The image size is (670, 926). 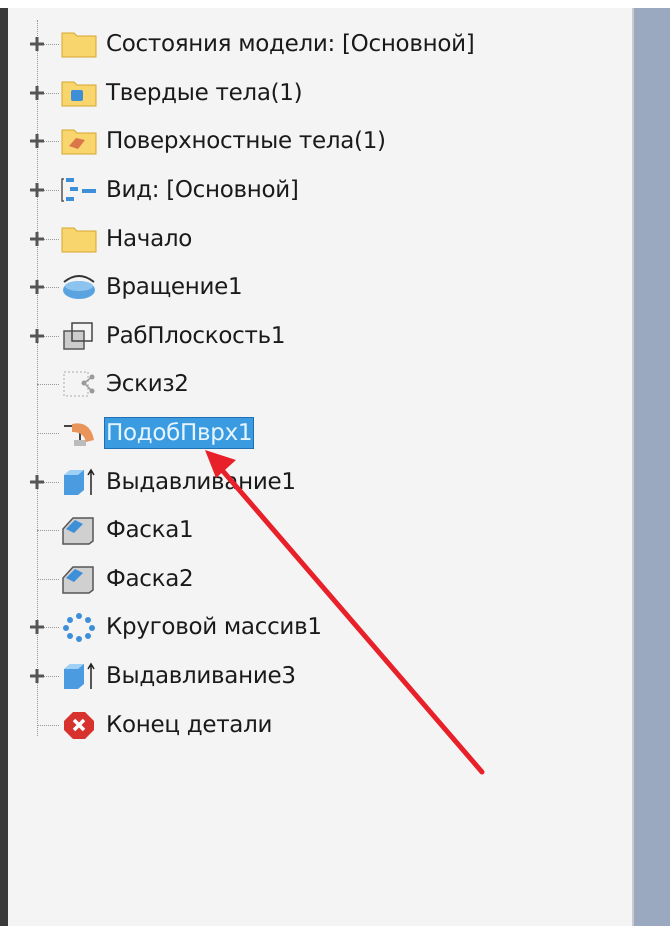 What do you see at coordinates (79, 627) in the screenshot?
I see `circular-pattern-icon` at bounding box center [79, 627].